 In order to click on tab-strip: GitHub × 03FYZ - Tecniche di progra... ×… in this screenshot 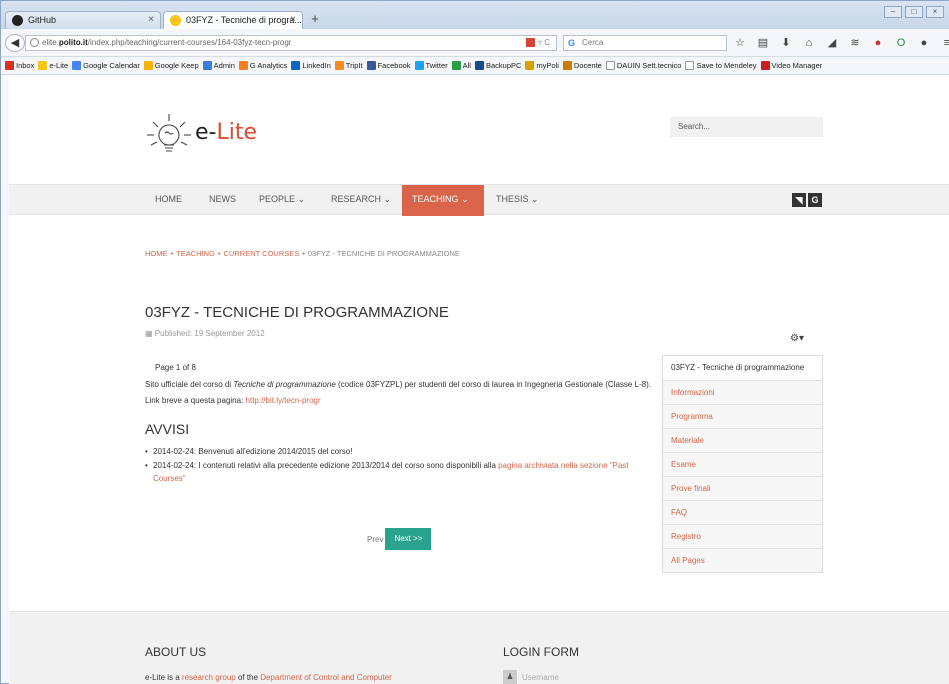, I will do `click(475, 15)`.